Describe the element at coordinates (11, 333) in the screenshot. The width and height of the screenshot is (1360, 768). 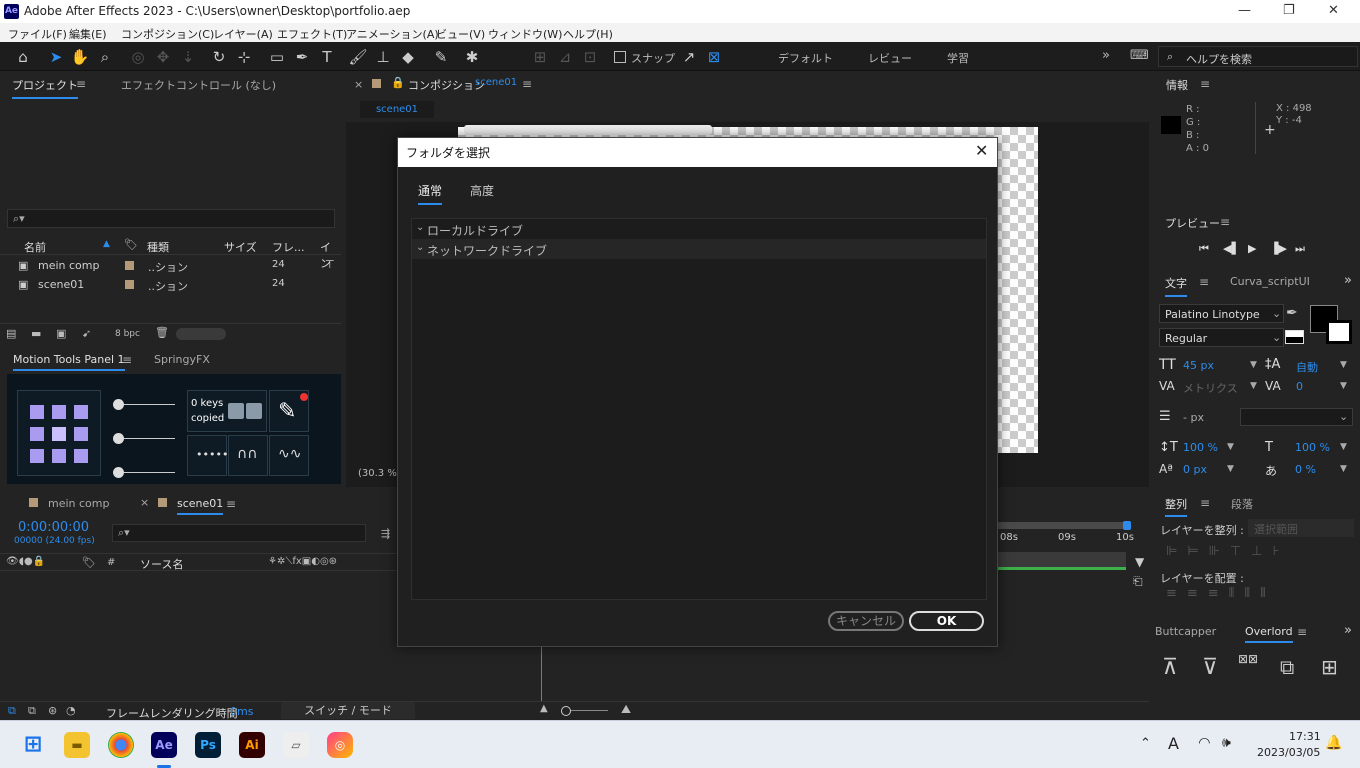
I see `interpret-footage-icon: ▤` at that location.